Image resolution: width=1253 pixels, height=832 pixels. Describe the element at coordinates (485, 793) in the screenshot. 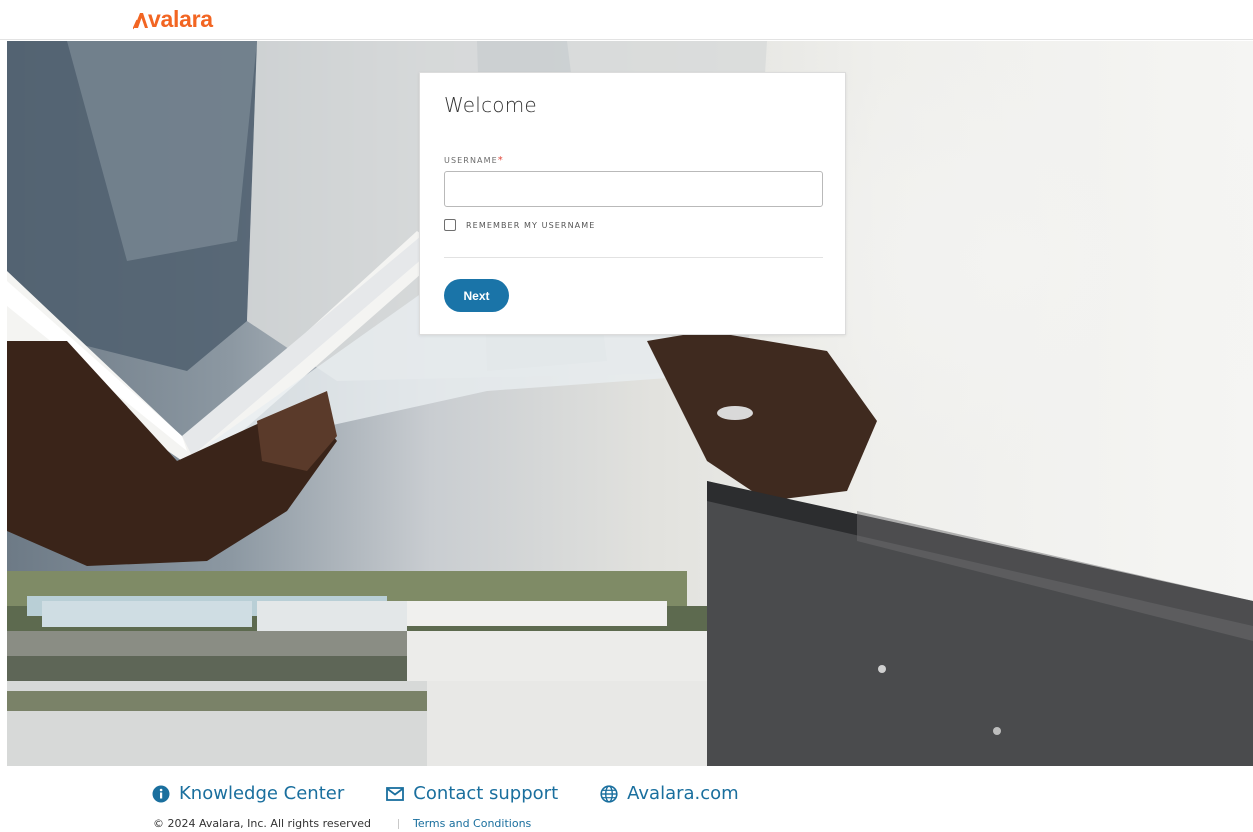

I see `contact-support-label: Contact support` at that location.